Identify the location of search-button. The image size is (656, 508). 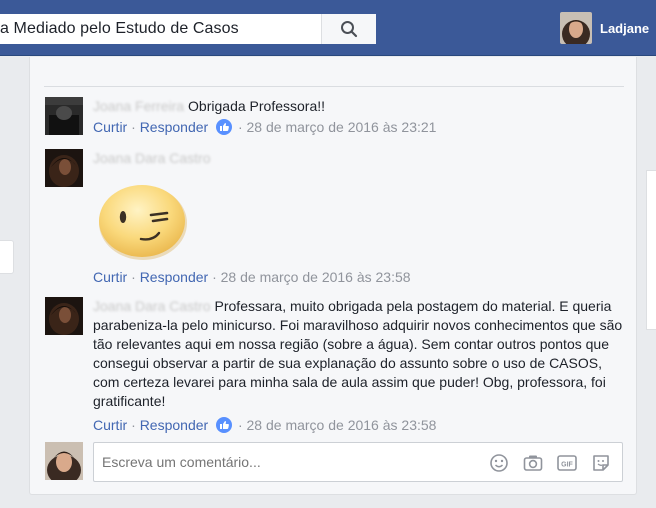
(348, 29).